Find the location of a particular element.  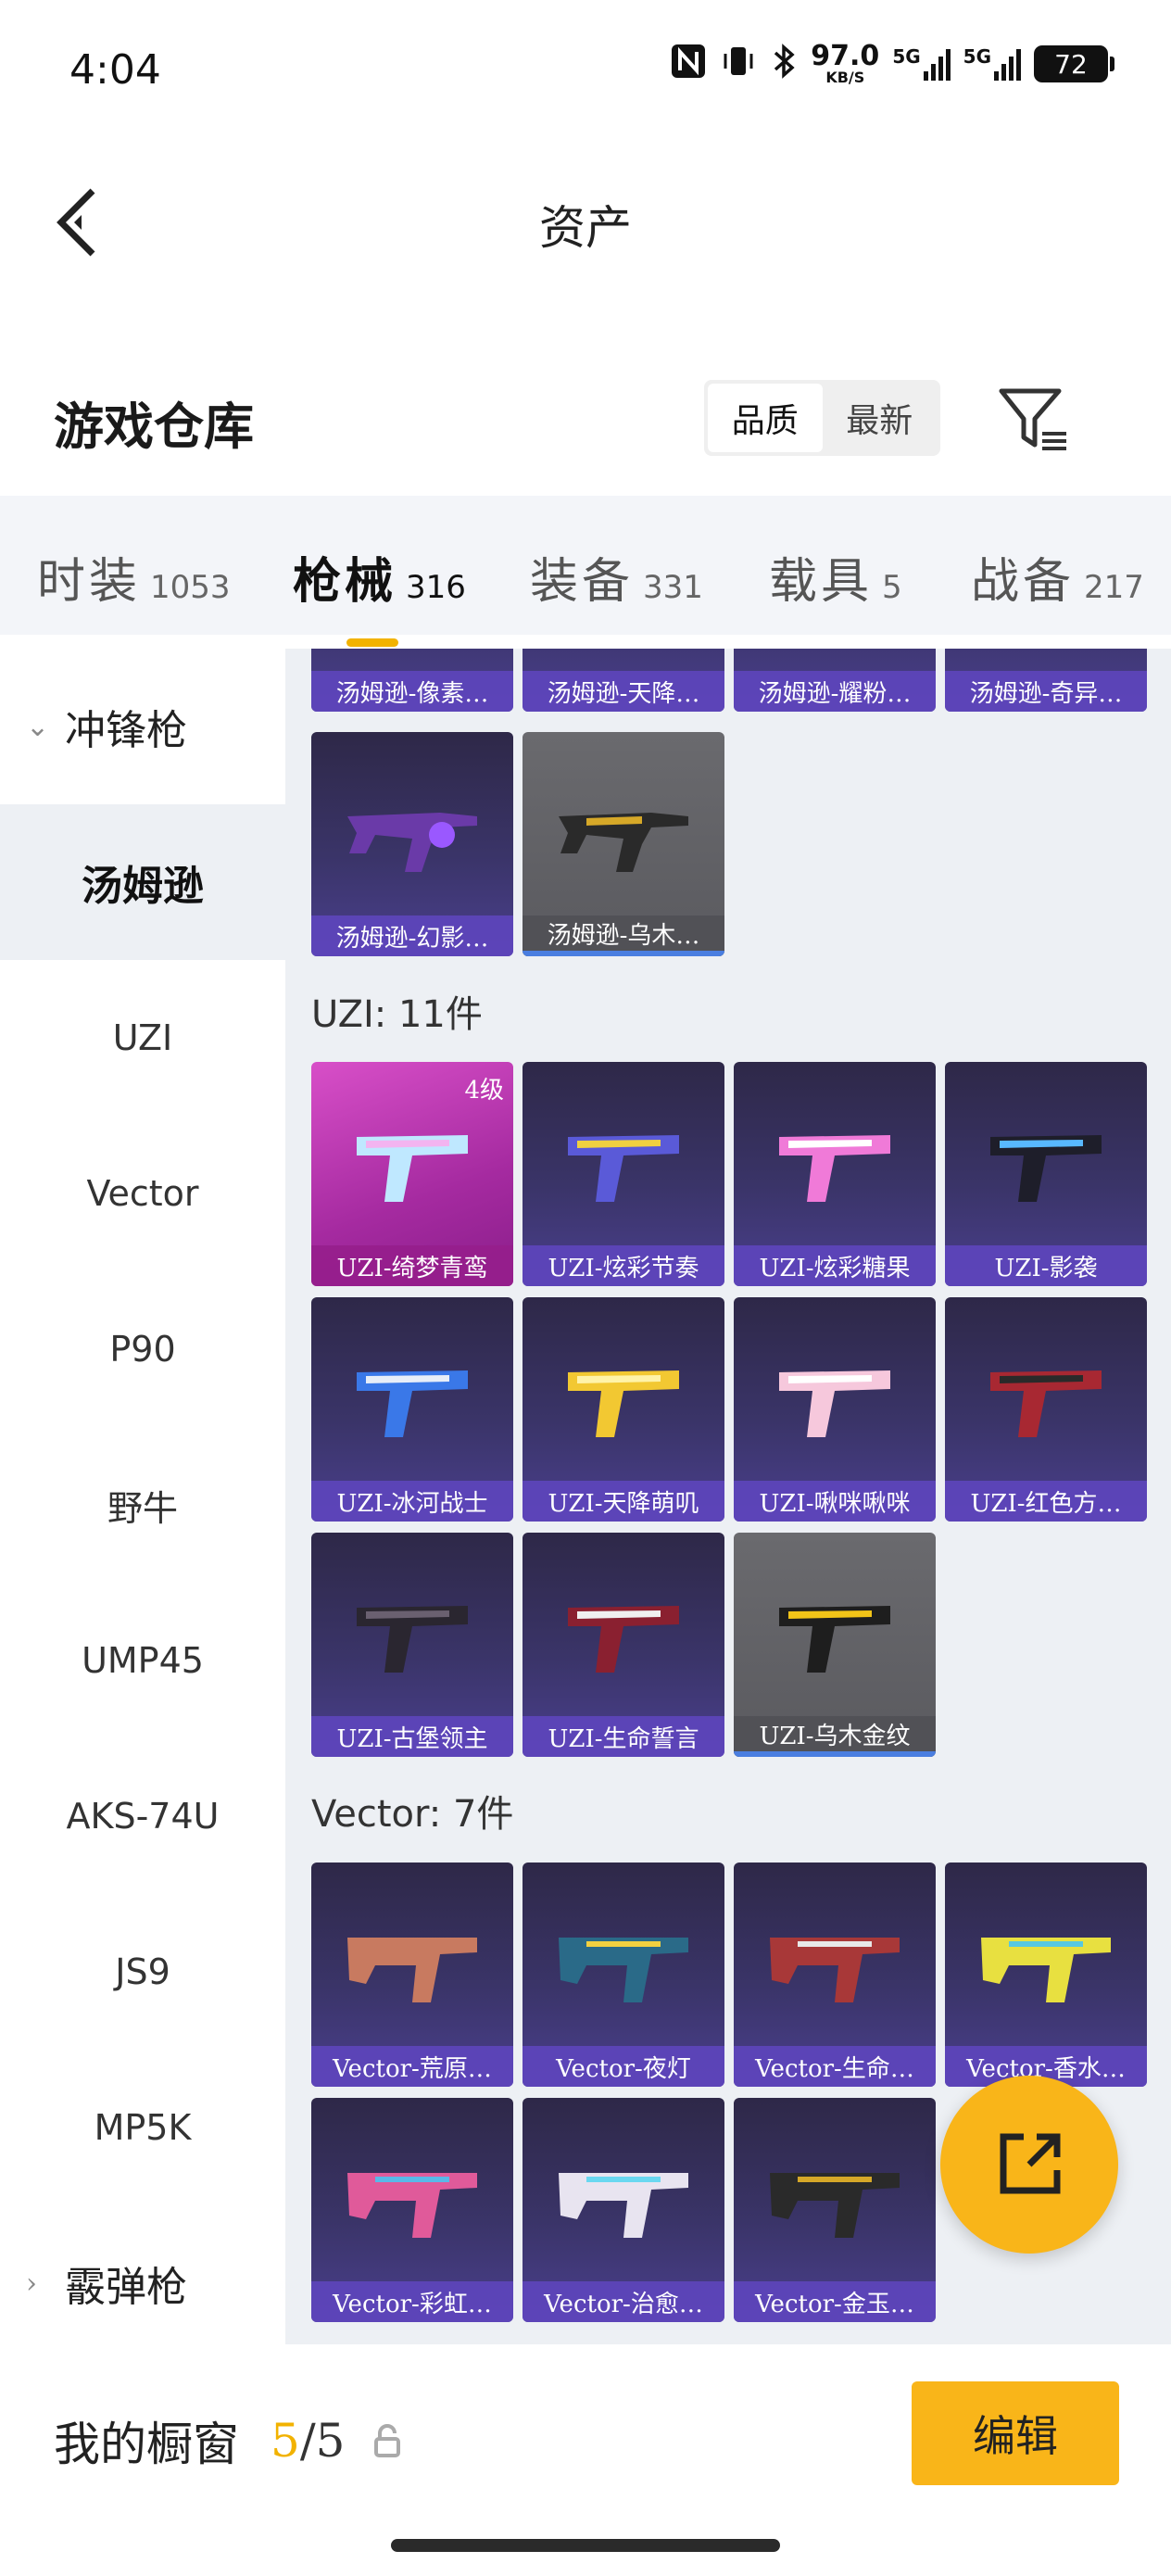

tab-label: 枪械 is located at coordinates (345, 581).